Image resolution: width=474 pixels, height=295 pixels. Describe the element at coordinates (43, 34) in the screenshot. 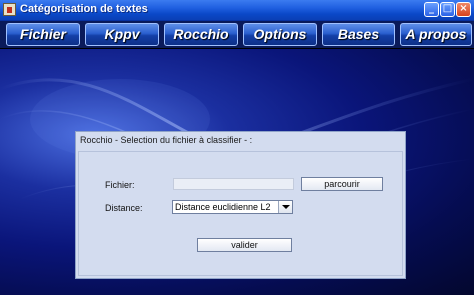

I see `menu-fichier: Fichier` at that location.